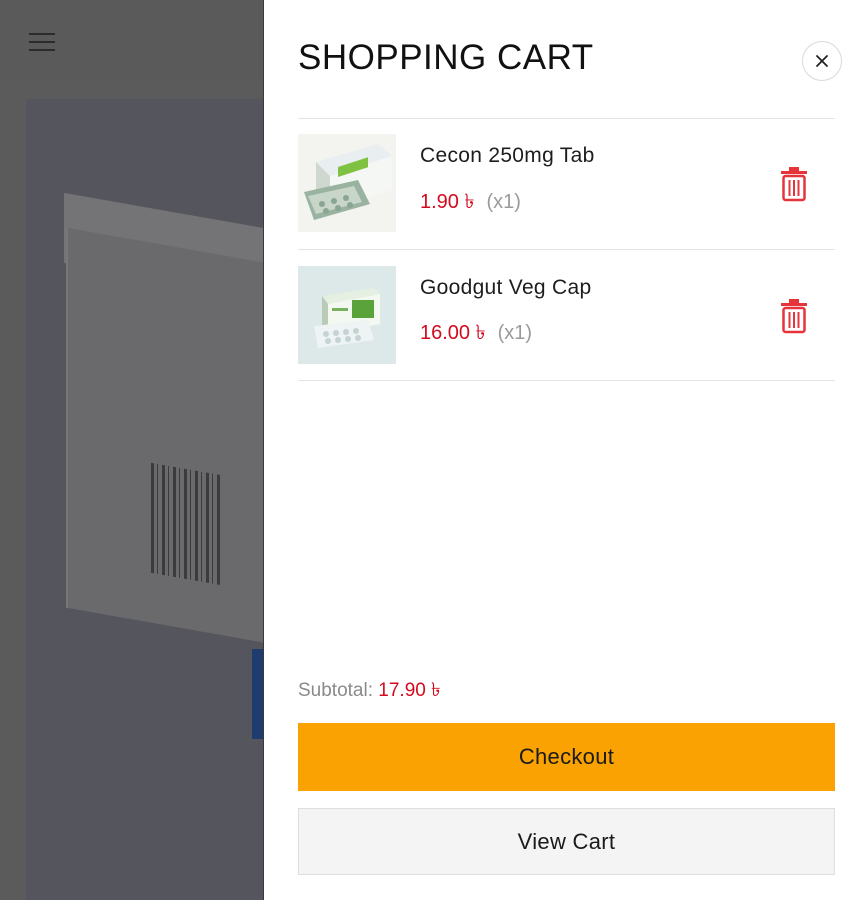 This screenshot has width=867, height=900. I want to click on close-icon, so click(822, 61).